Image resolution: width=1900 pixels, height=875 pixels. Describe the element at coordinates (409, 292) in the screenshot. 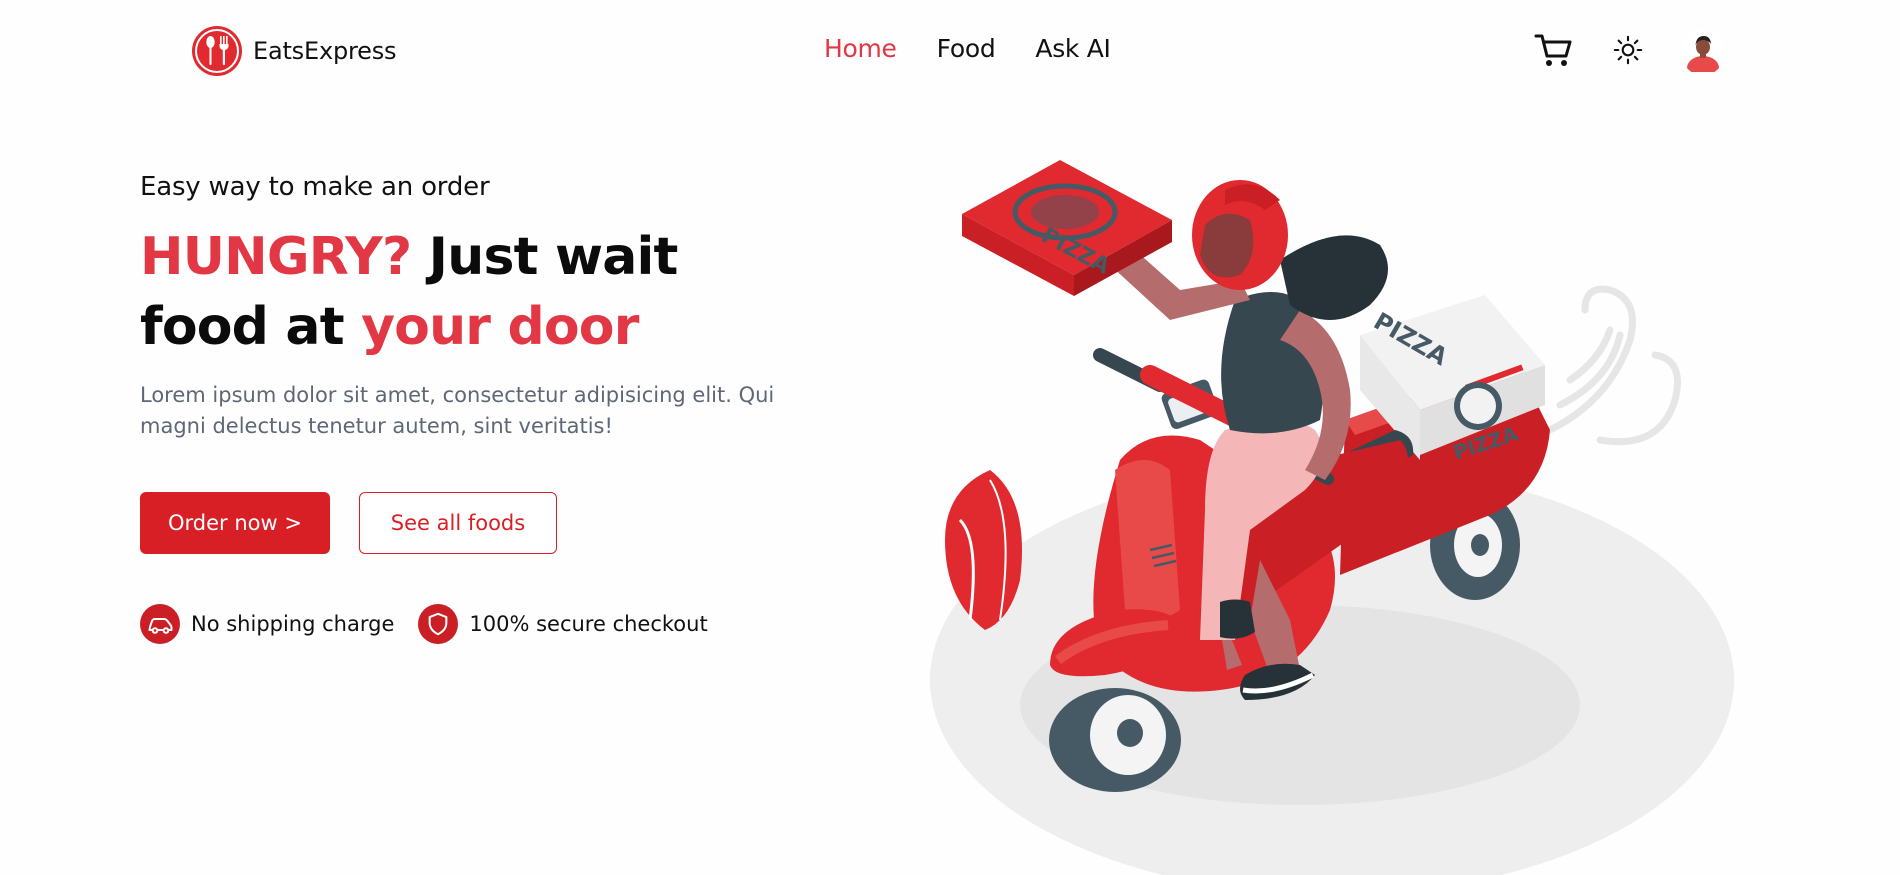

I see `hero-headline: HUNGRY? Just wait food at your door` at that location.